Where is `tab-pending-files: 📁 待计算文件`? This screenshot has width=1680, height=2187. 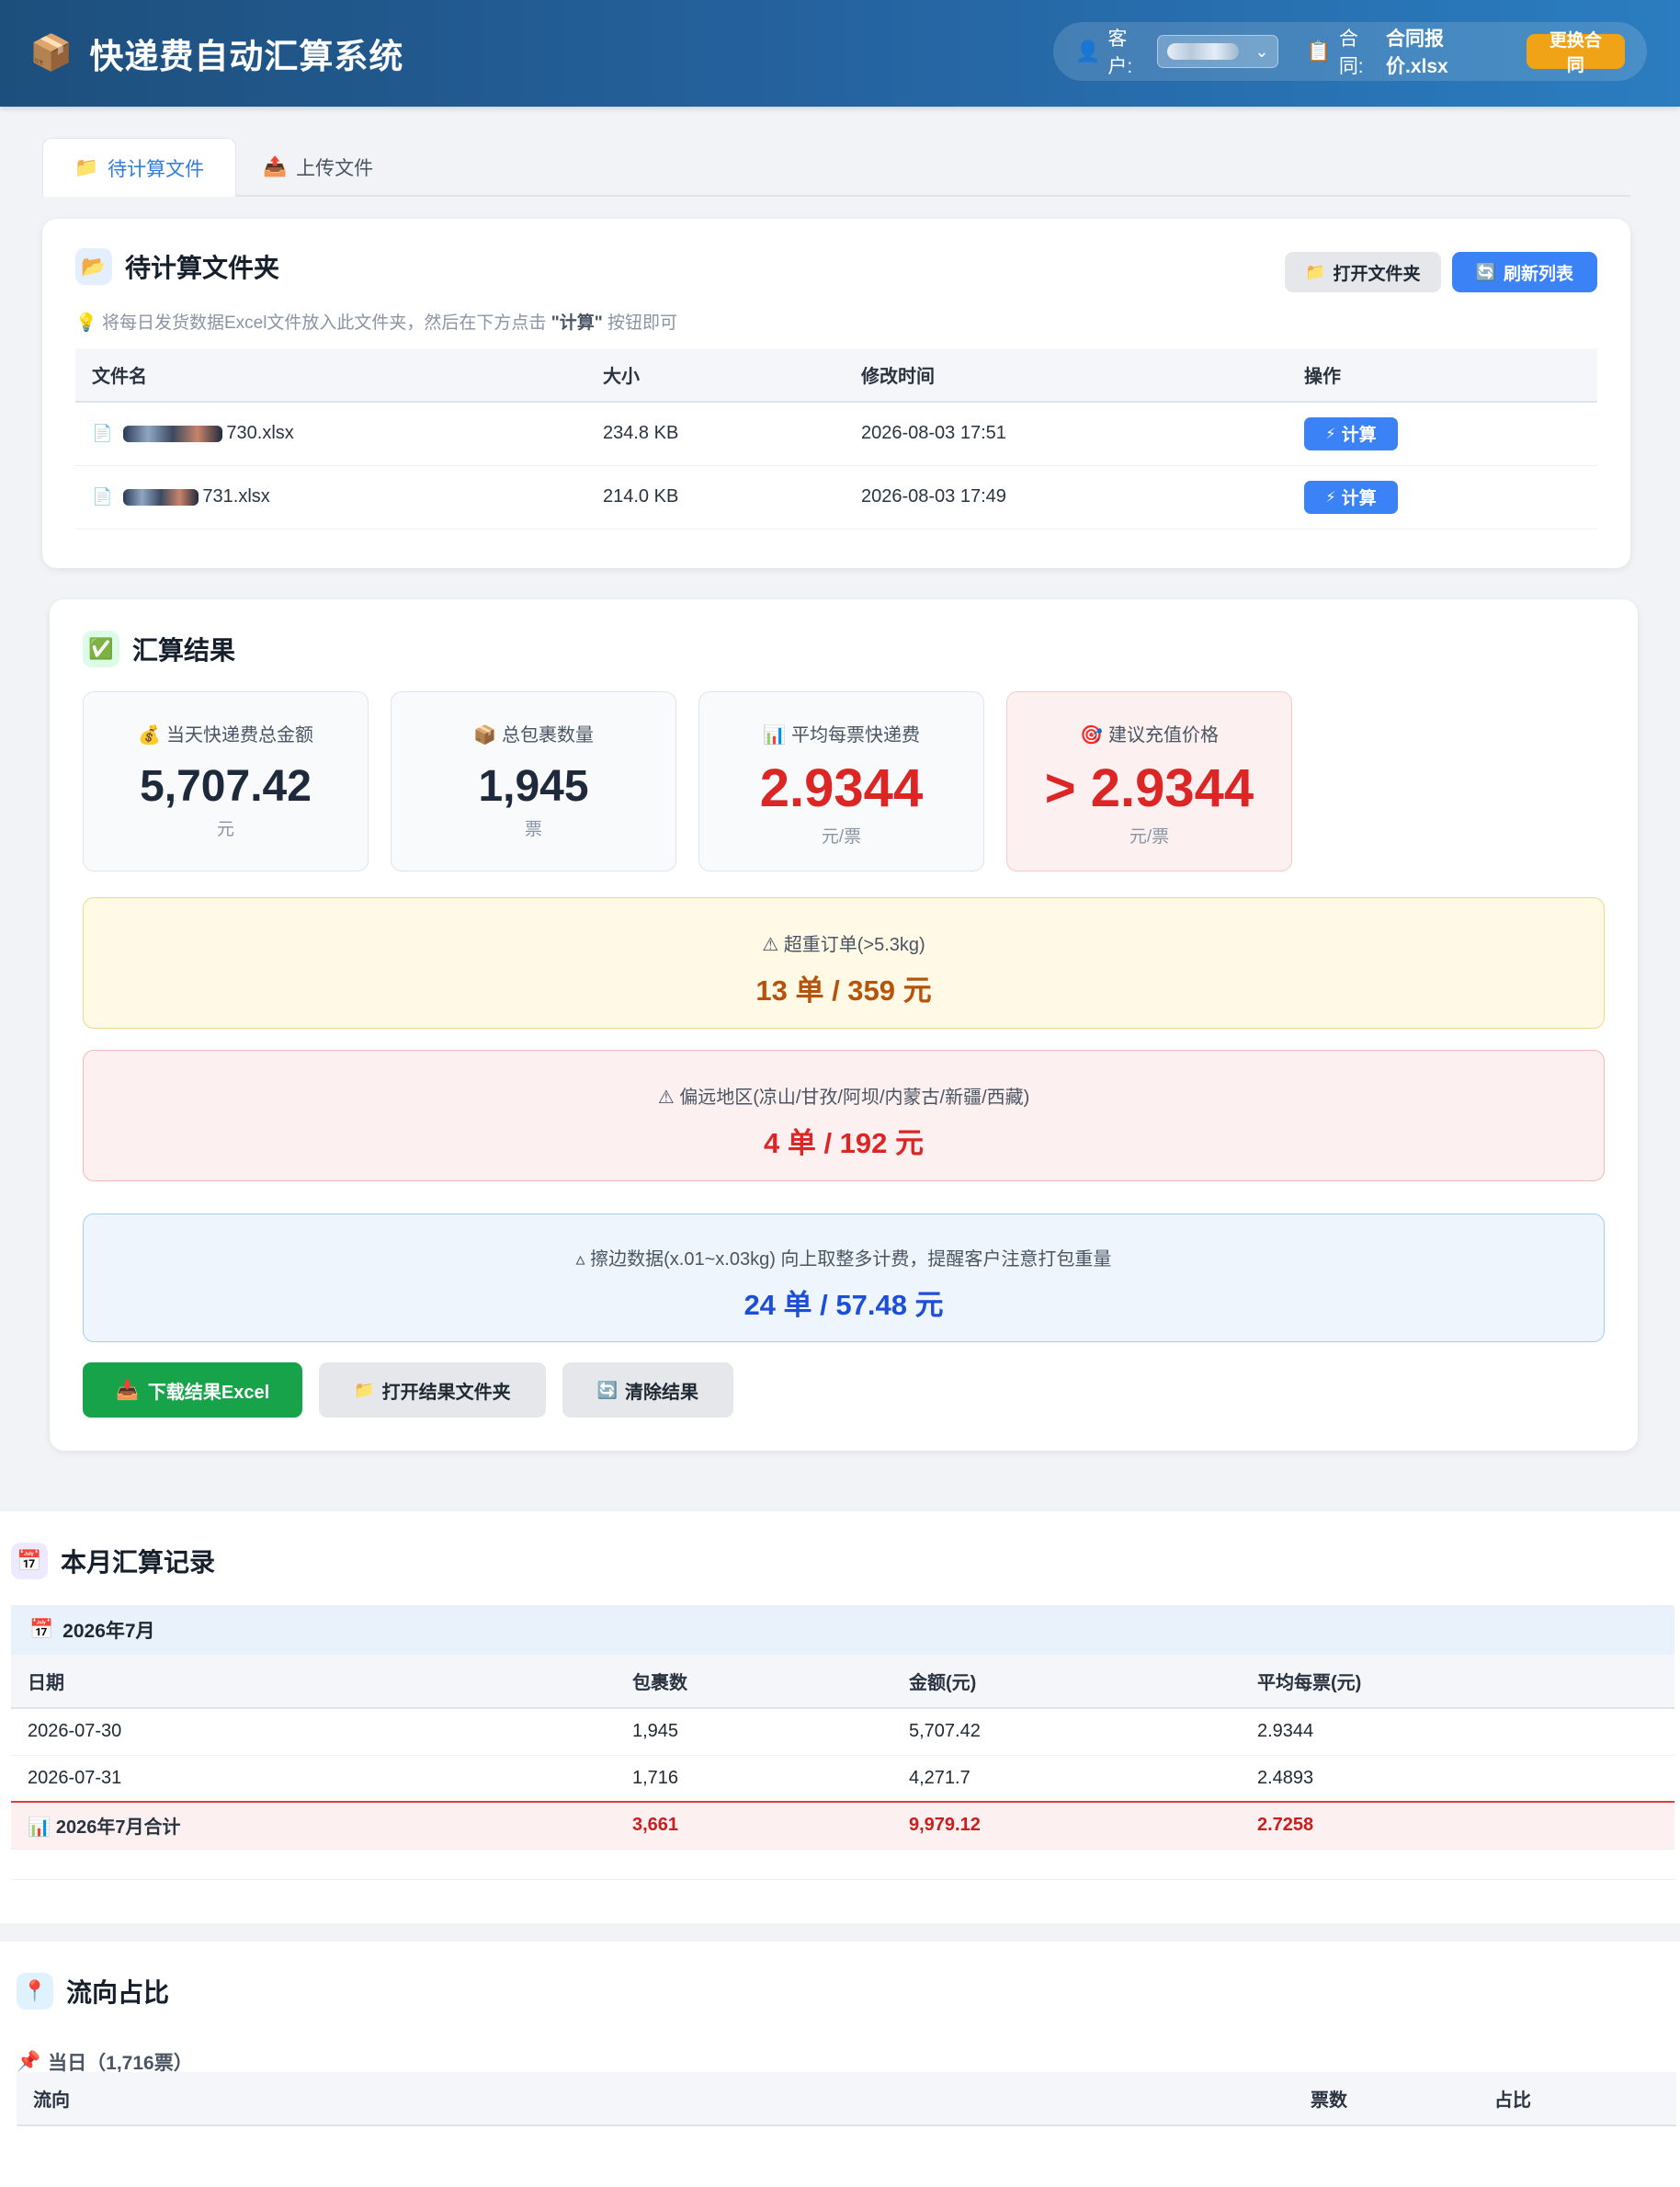 tab-pending-files: 📁 待计算文件 is located at coordinates (139, 167).